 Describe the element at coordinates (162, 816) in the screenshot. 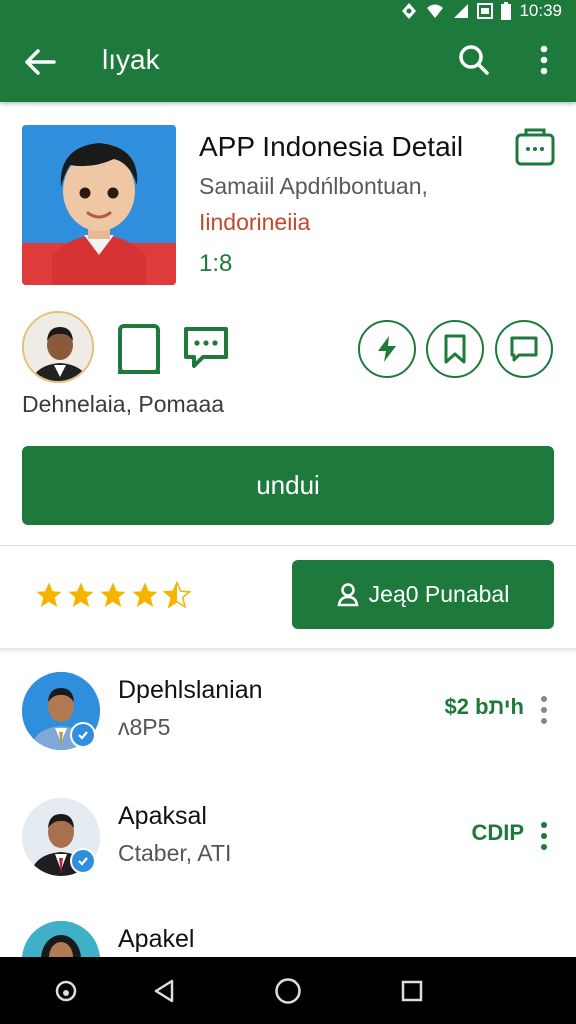

I see `list-item-title: Apaksal` at that location.